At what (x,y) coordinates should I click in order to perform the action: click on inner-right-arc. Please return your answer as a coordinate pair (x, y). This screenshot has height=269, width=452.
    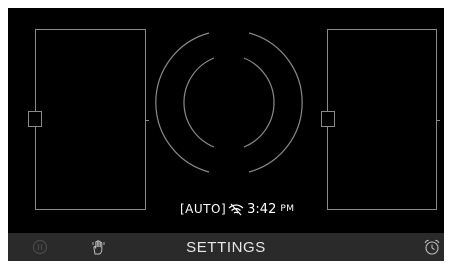
    Looking at the image, I should click on (259, 102).